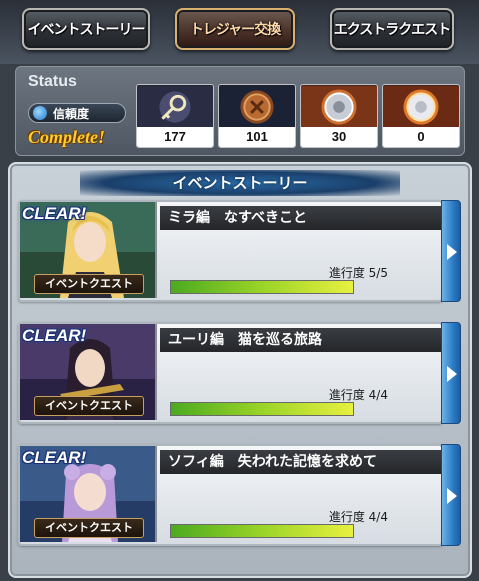 Image resolution: width=479 pixels, height=581 pixels. I want to click on trust-badge: 信頼度, so click(77, 113).